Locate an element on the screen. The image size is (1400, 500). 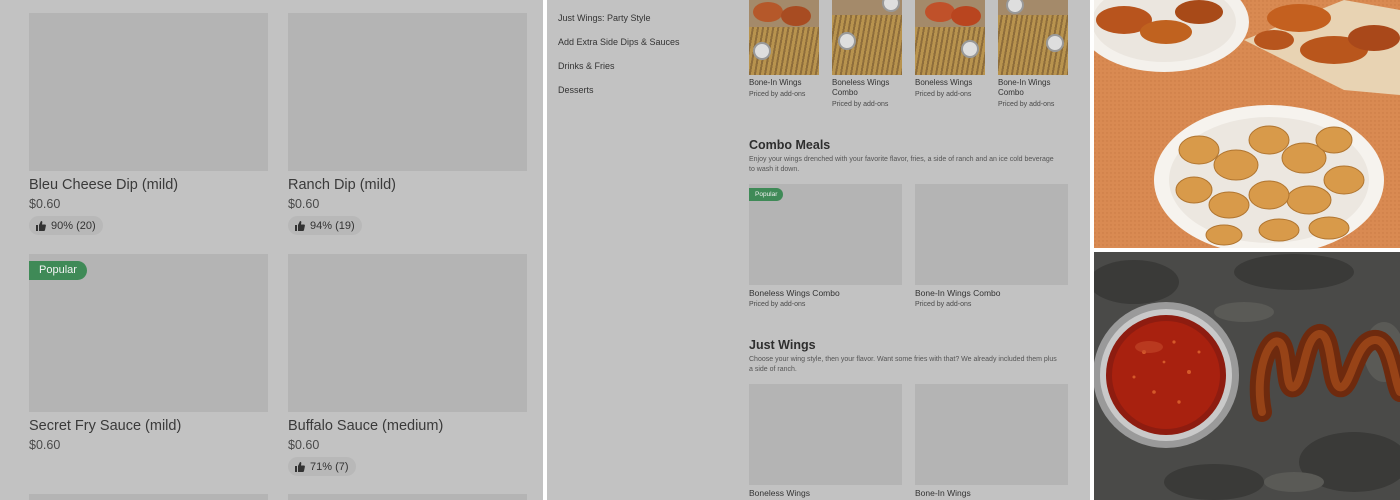
sauce-photo is located at coordinates (1247, 376).